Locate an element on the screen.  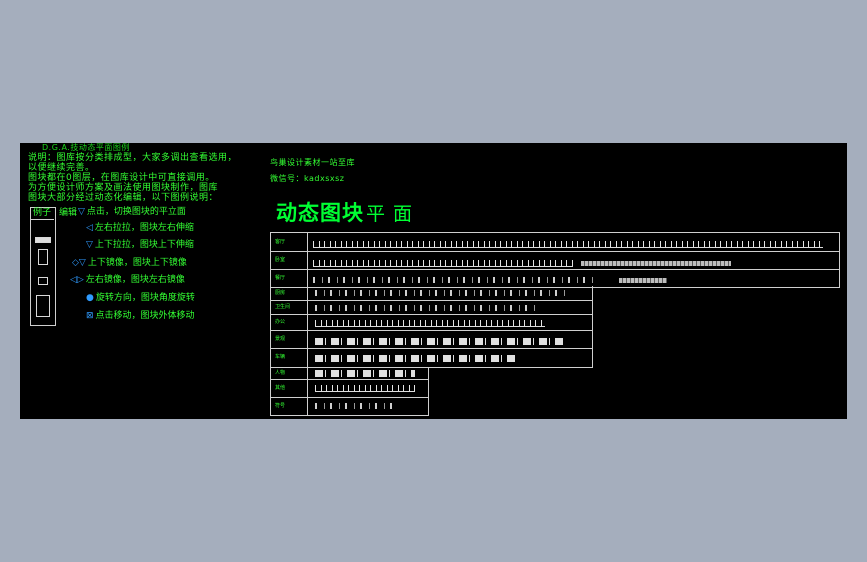
notes-heading: D.G.A.技动态平面图例 is located at coordinates (86, 147).